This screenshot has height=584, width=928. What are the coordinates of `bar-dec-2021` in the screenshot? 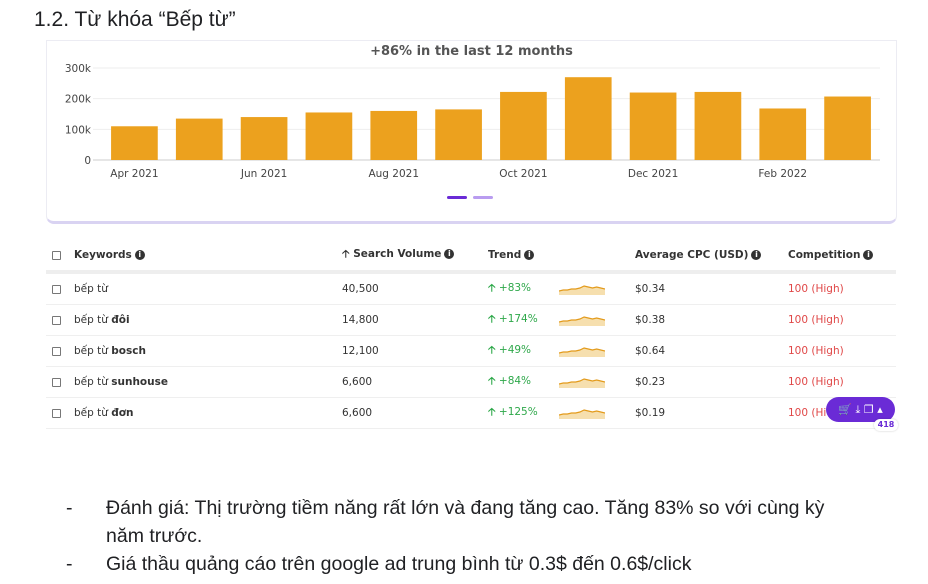 It's located at (718, 125).